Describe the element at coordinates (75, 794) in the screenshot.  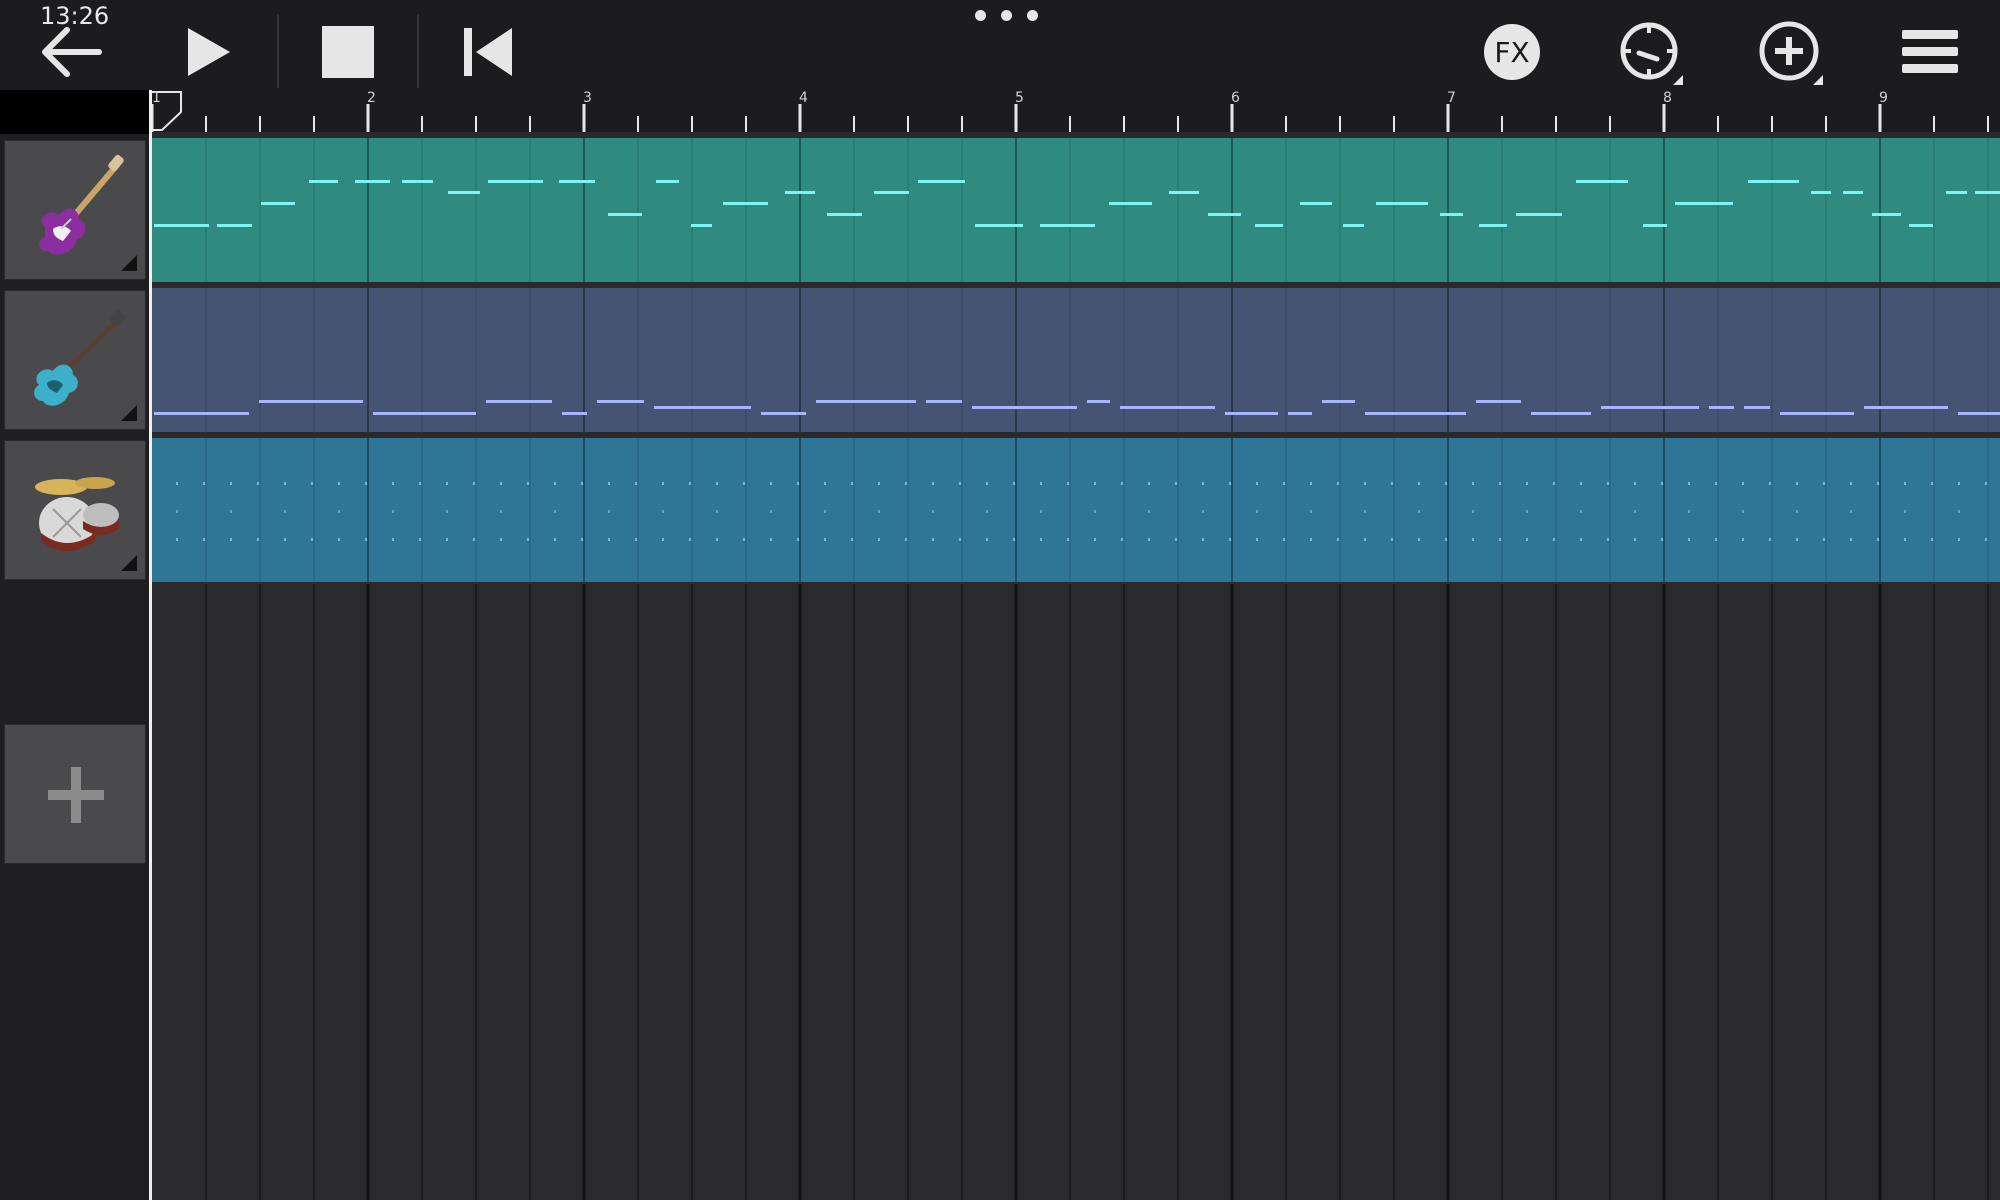
I see `add-track-button` at that location.